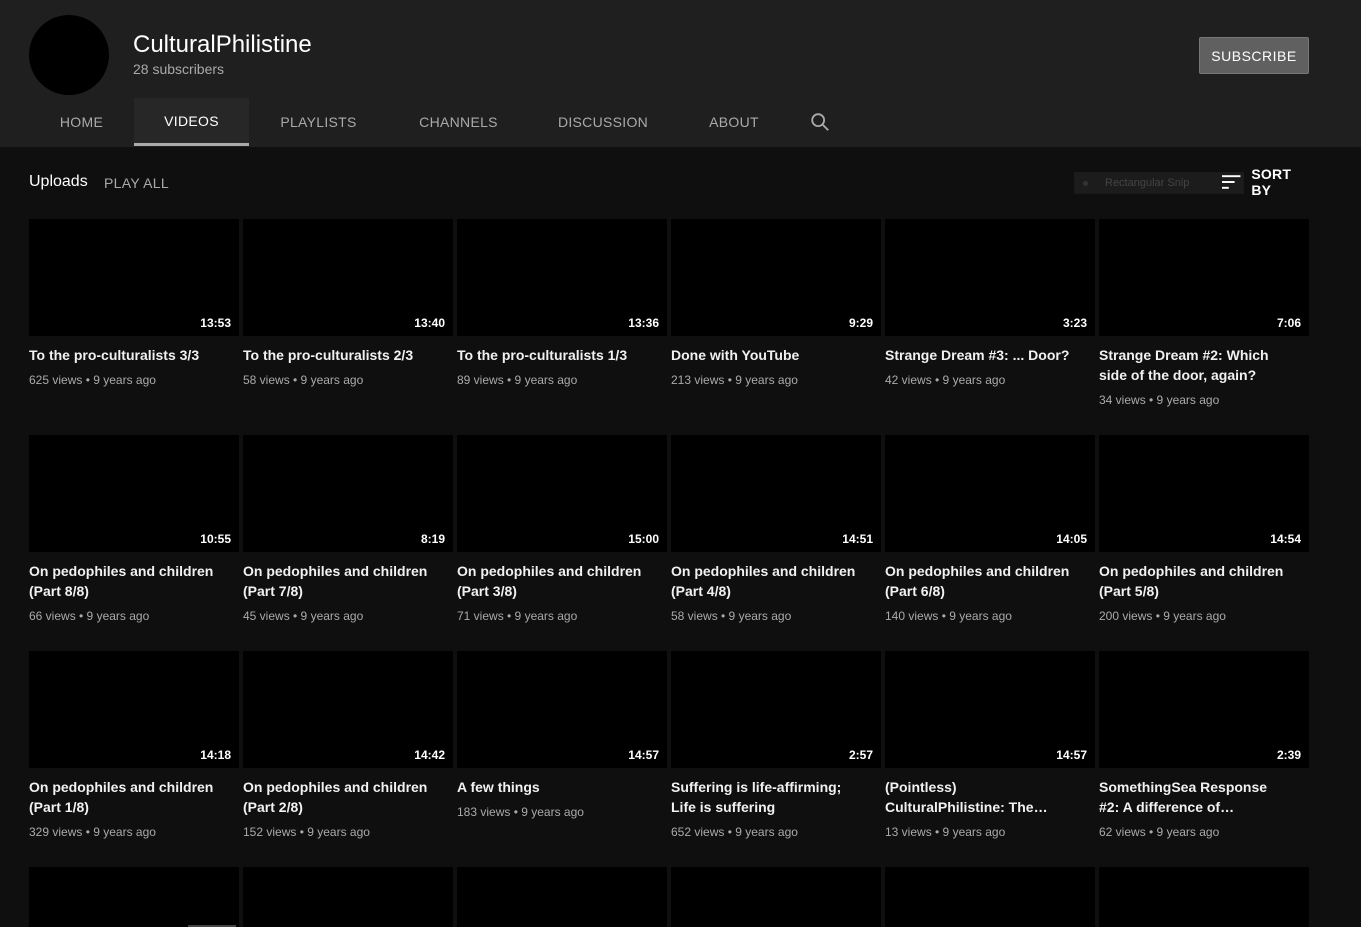 This screenshot has height=927, width=1361. I want to click on video-thumbnail: 9:29, so click(776, 277).